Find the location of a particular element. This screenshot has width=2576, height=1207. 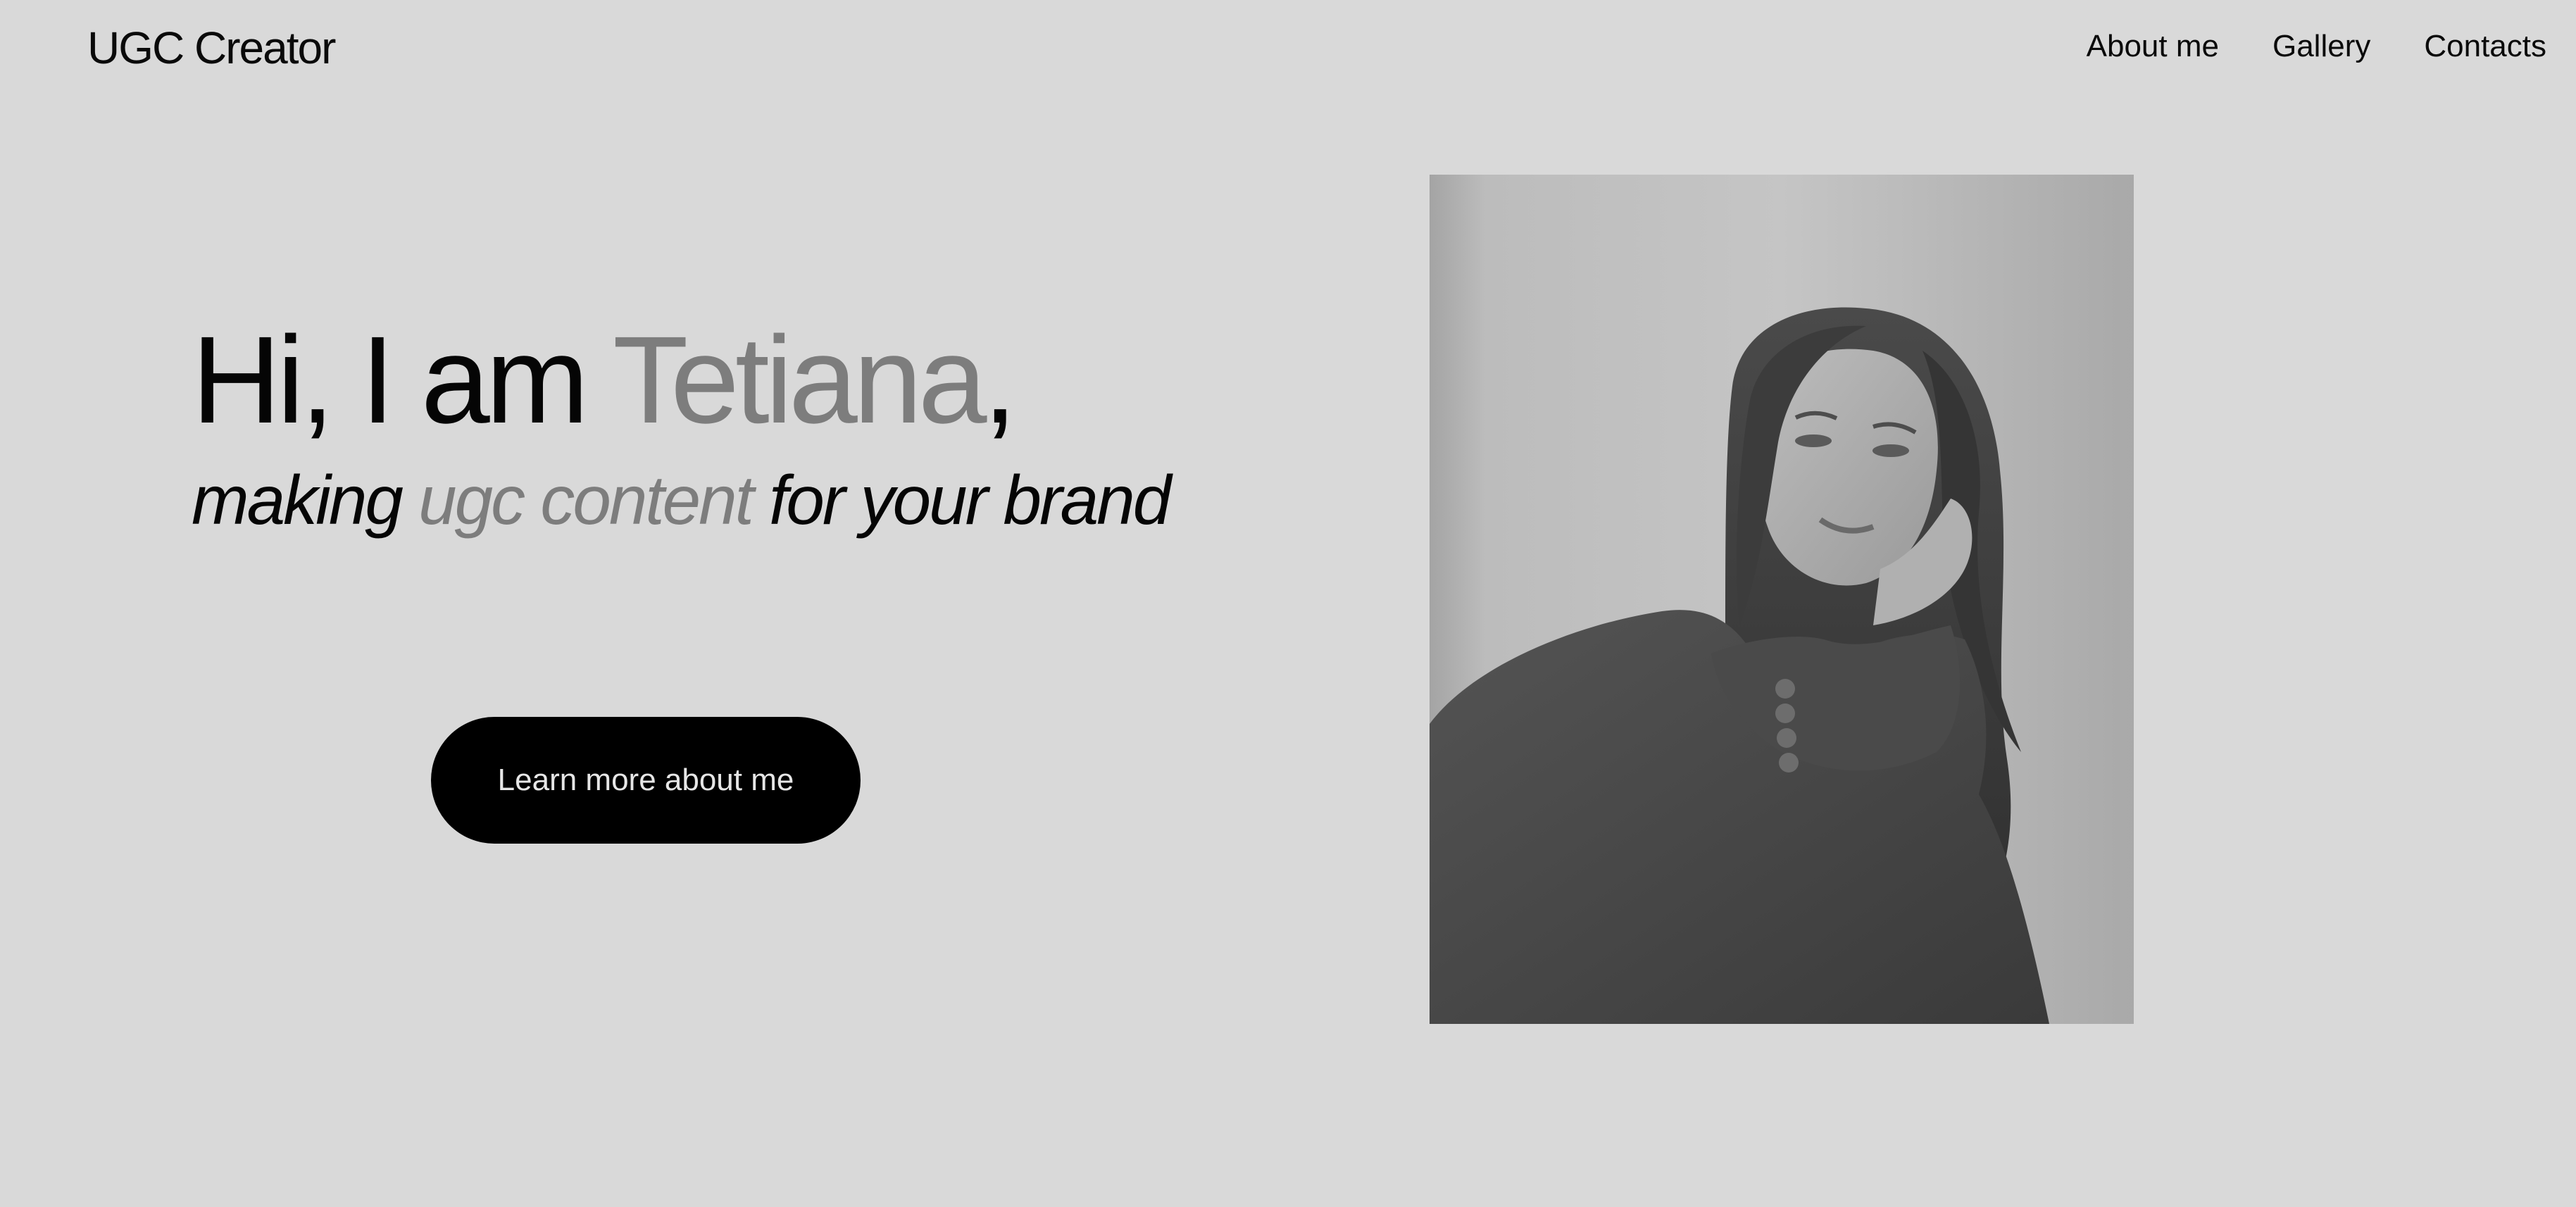

hero-headline: Hi, I am Tetiana, is located at coordinates (605, 380).